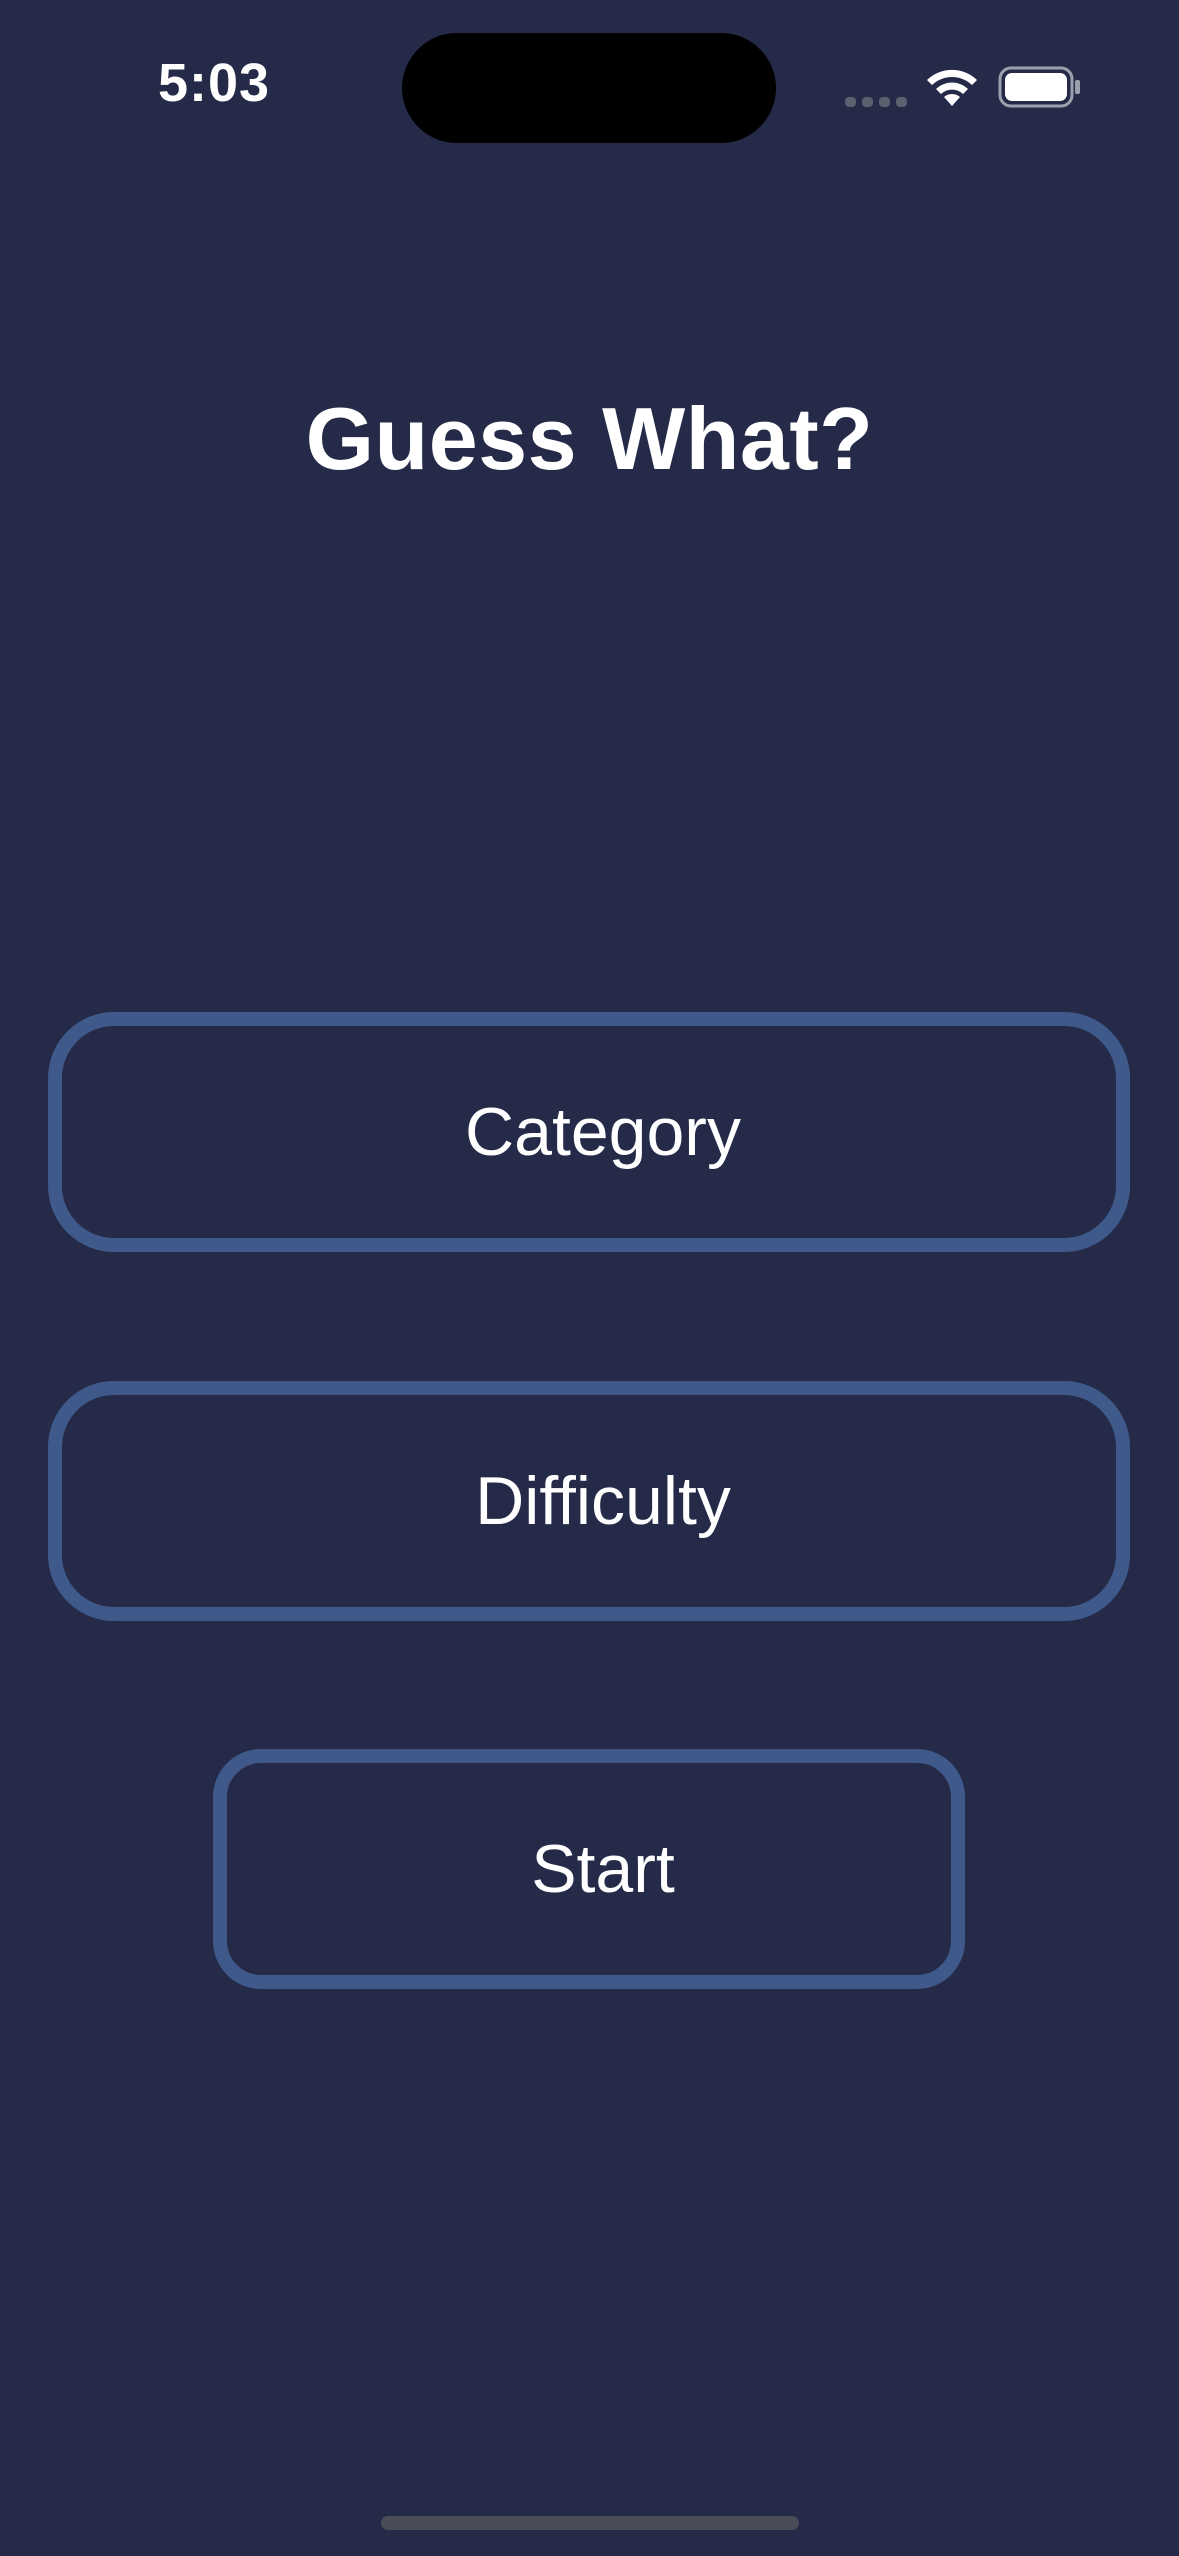 The image size is (1179, 2556). Describe the element at coordinates (1039, 87) in the screenshot. I see `battery-icon` at that location.